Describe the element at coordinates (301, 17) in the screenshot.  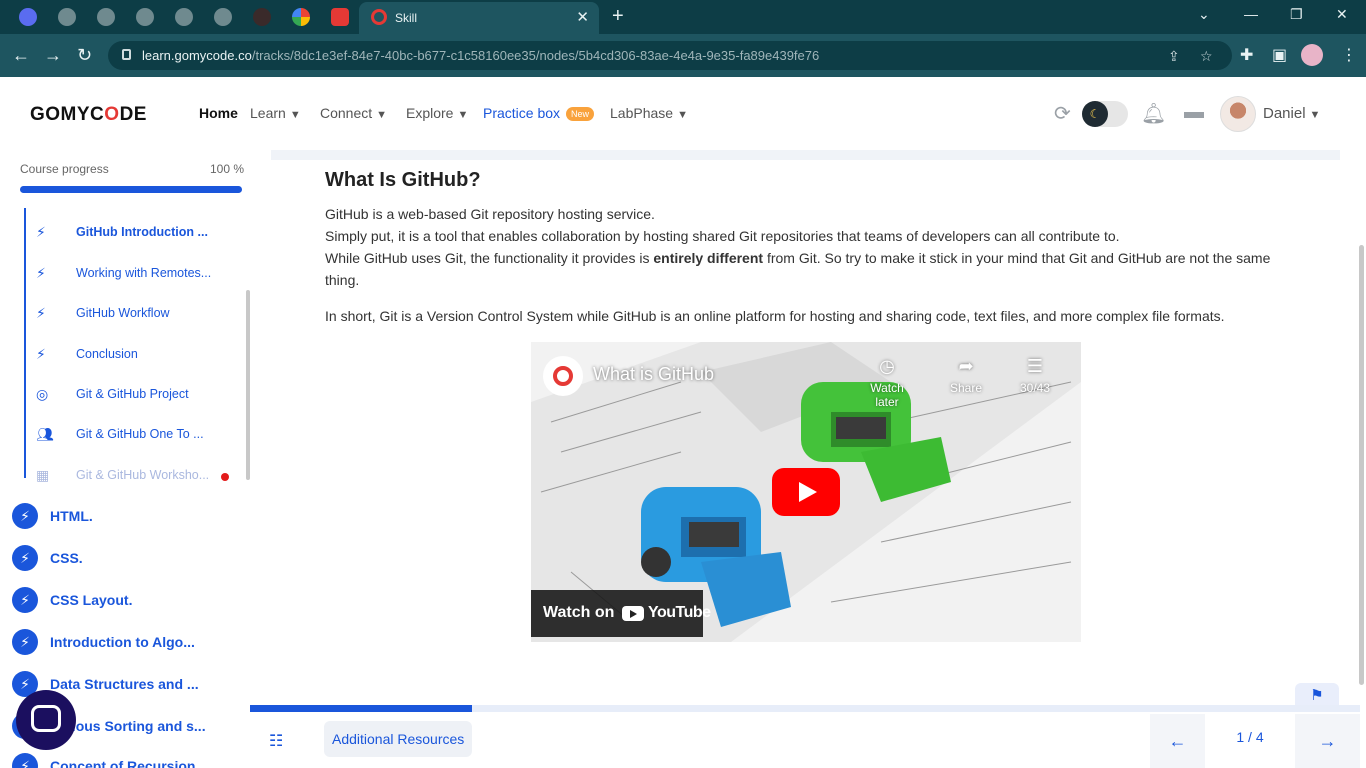
I see `google-tab-icon` at that location.